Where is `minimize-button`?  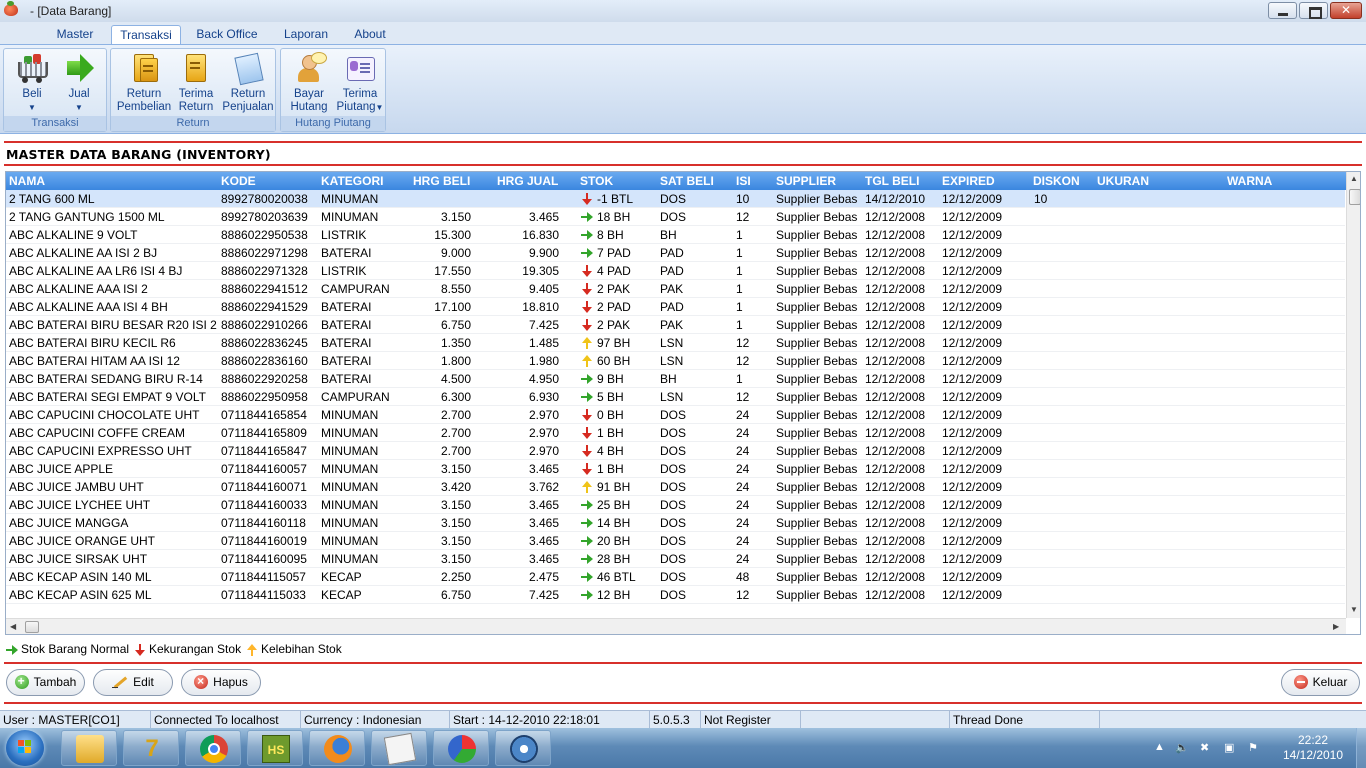
minimize-button is located at coordinates (1282, 10).